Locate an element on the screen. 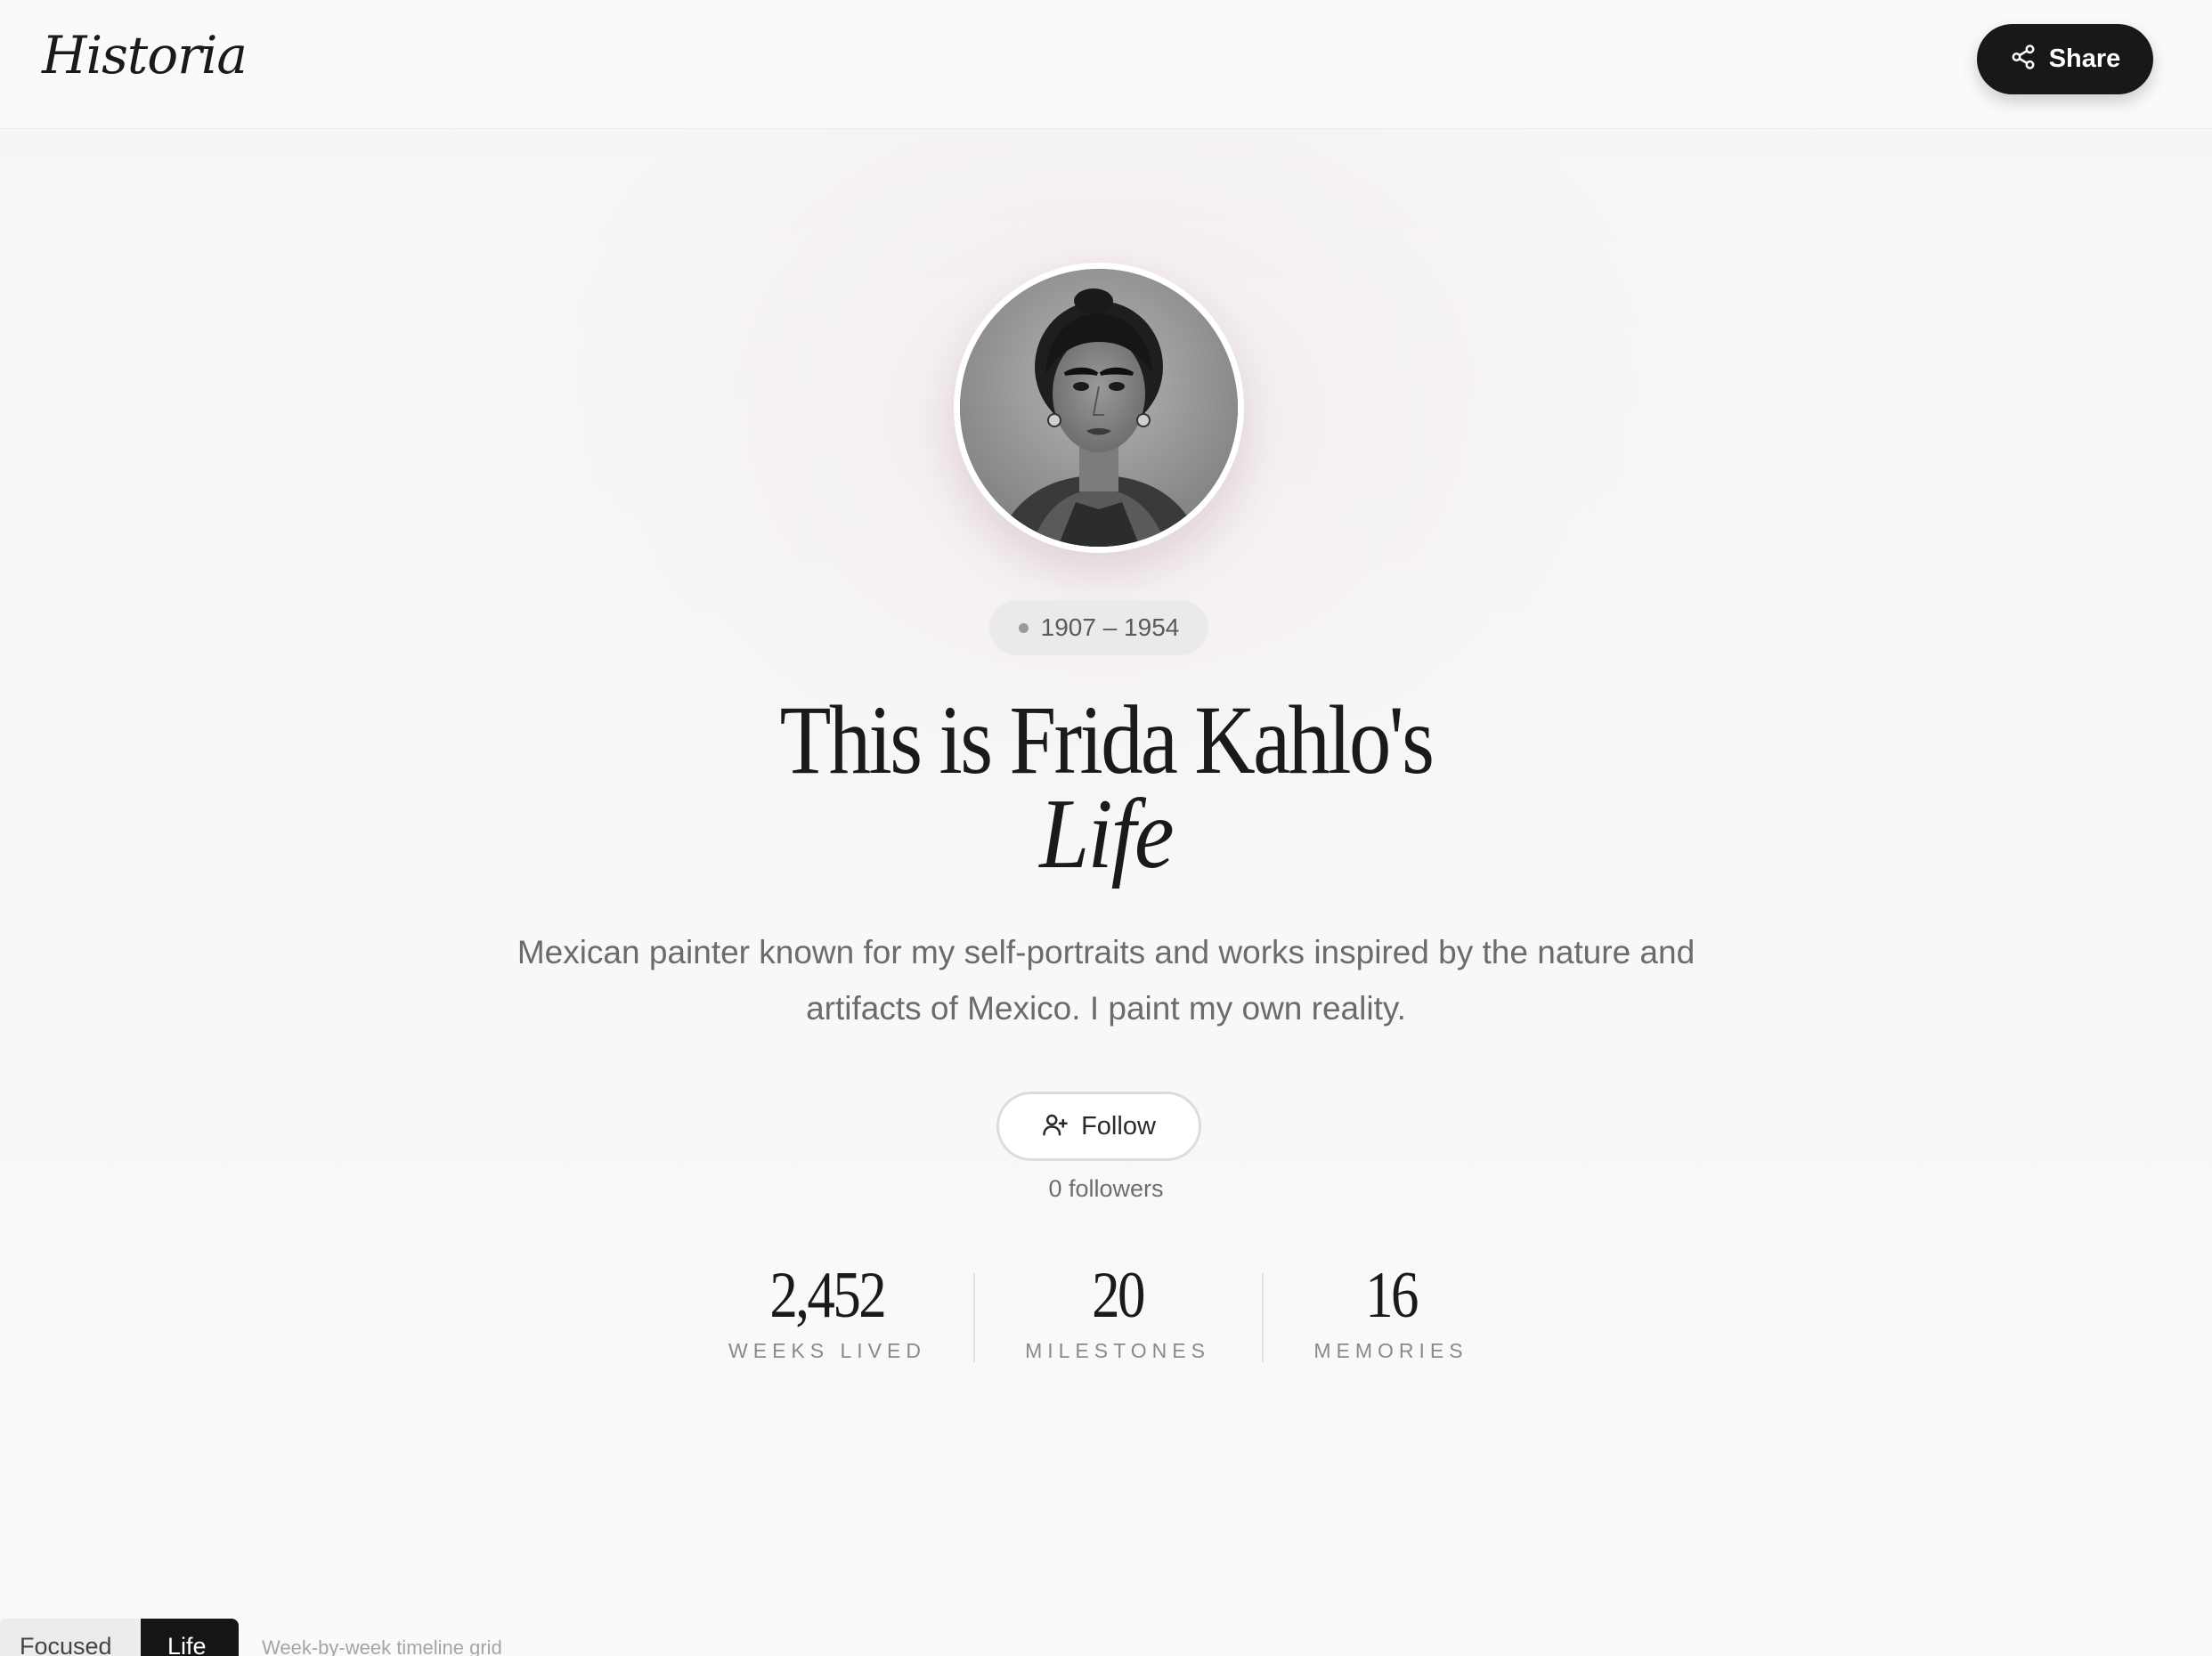 The image size is (2212, 1656). lifespan-badge: 1907 – 1954 is located at coordinates (1098, 628).